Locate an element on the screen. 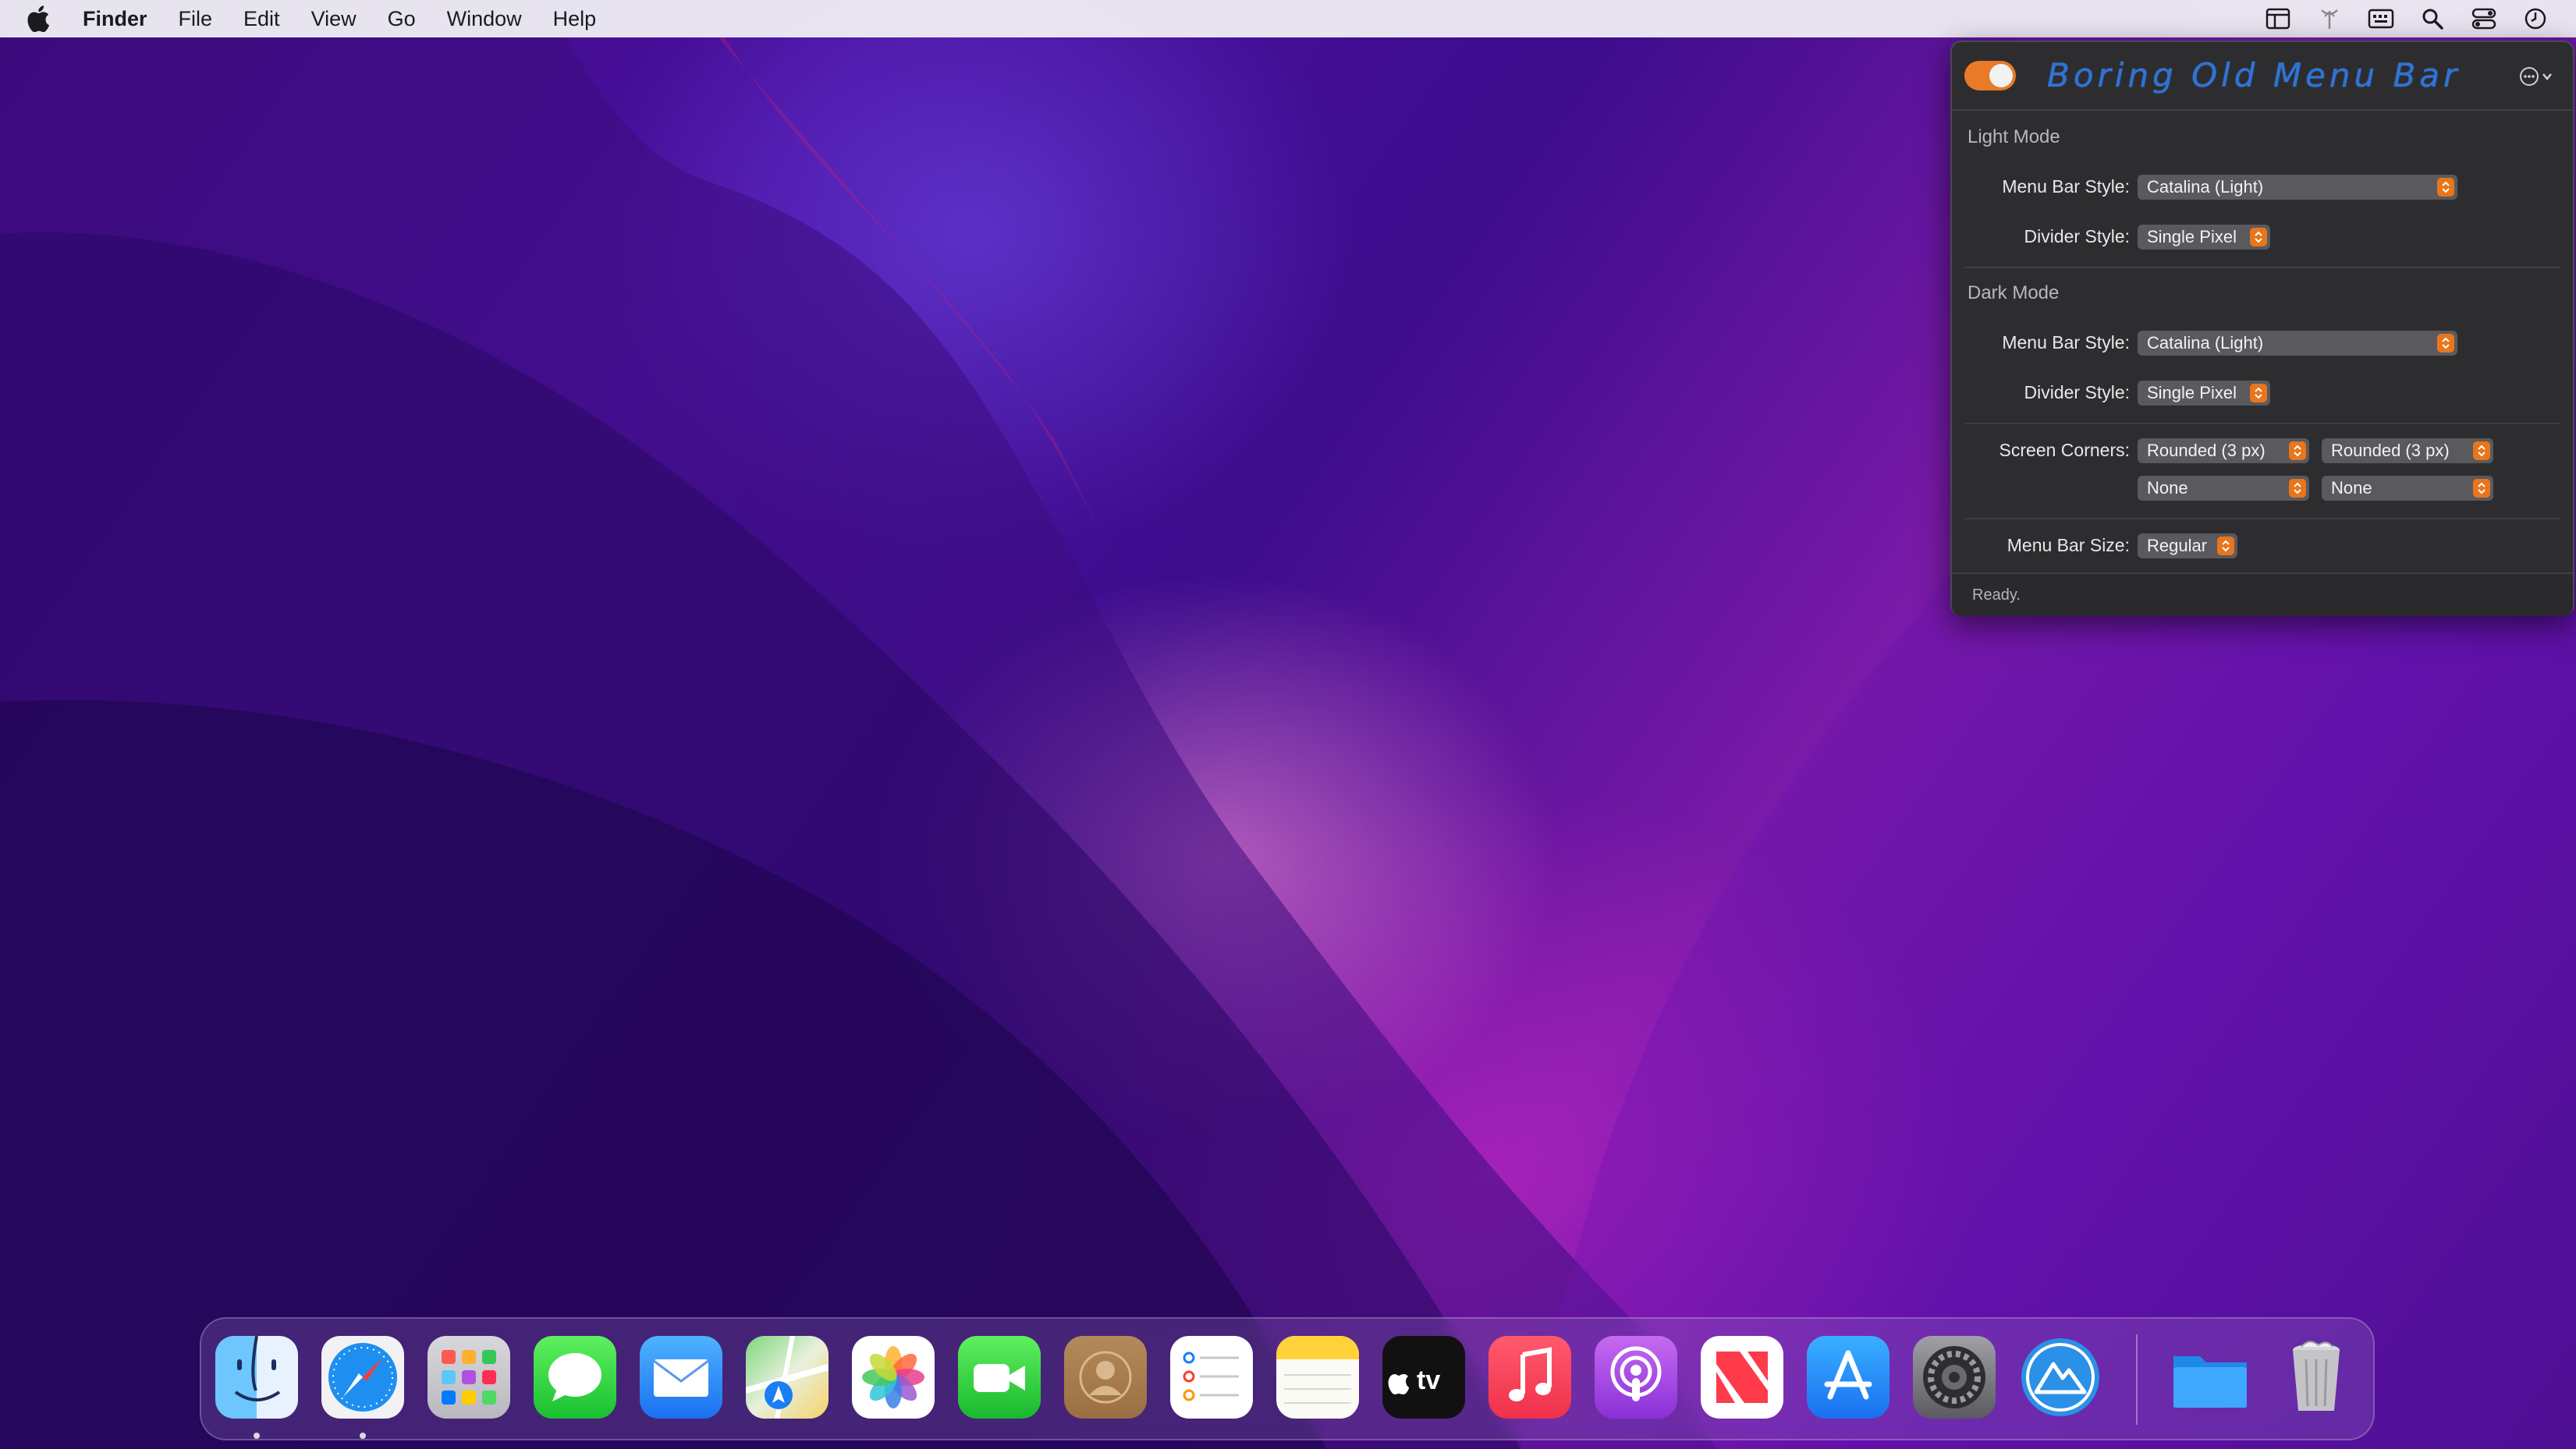 The height and width of the screenshot is (1449, 2576). light-menu-bar-style-select: Catalina (Light) is located at coordinates (2297, 187).